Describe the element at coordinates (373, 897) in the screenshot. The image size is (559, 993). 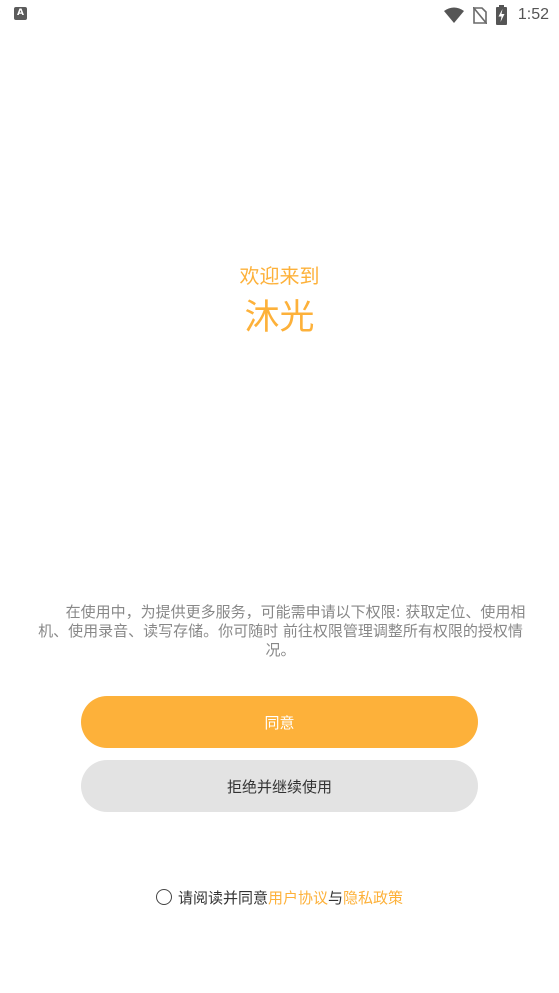
I see `privacy-policy-link: 隐私政策` at that location.